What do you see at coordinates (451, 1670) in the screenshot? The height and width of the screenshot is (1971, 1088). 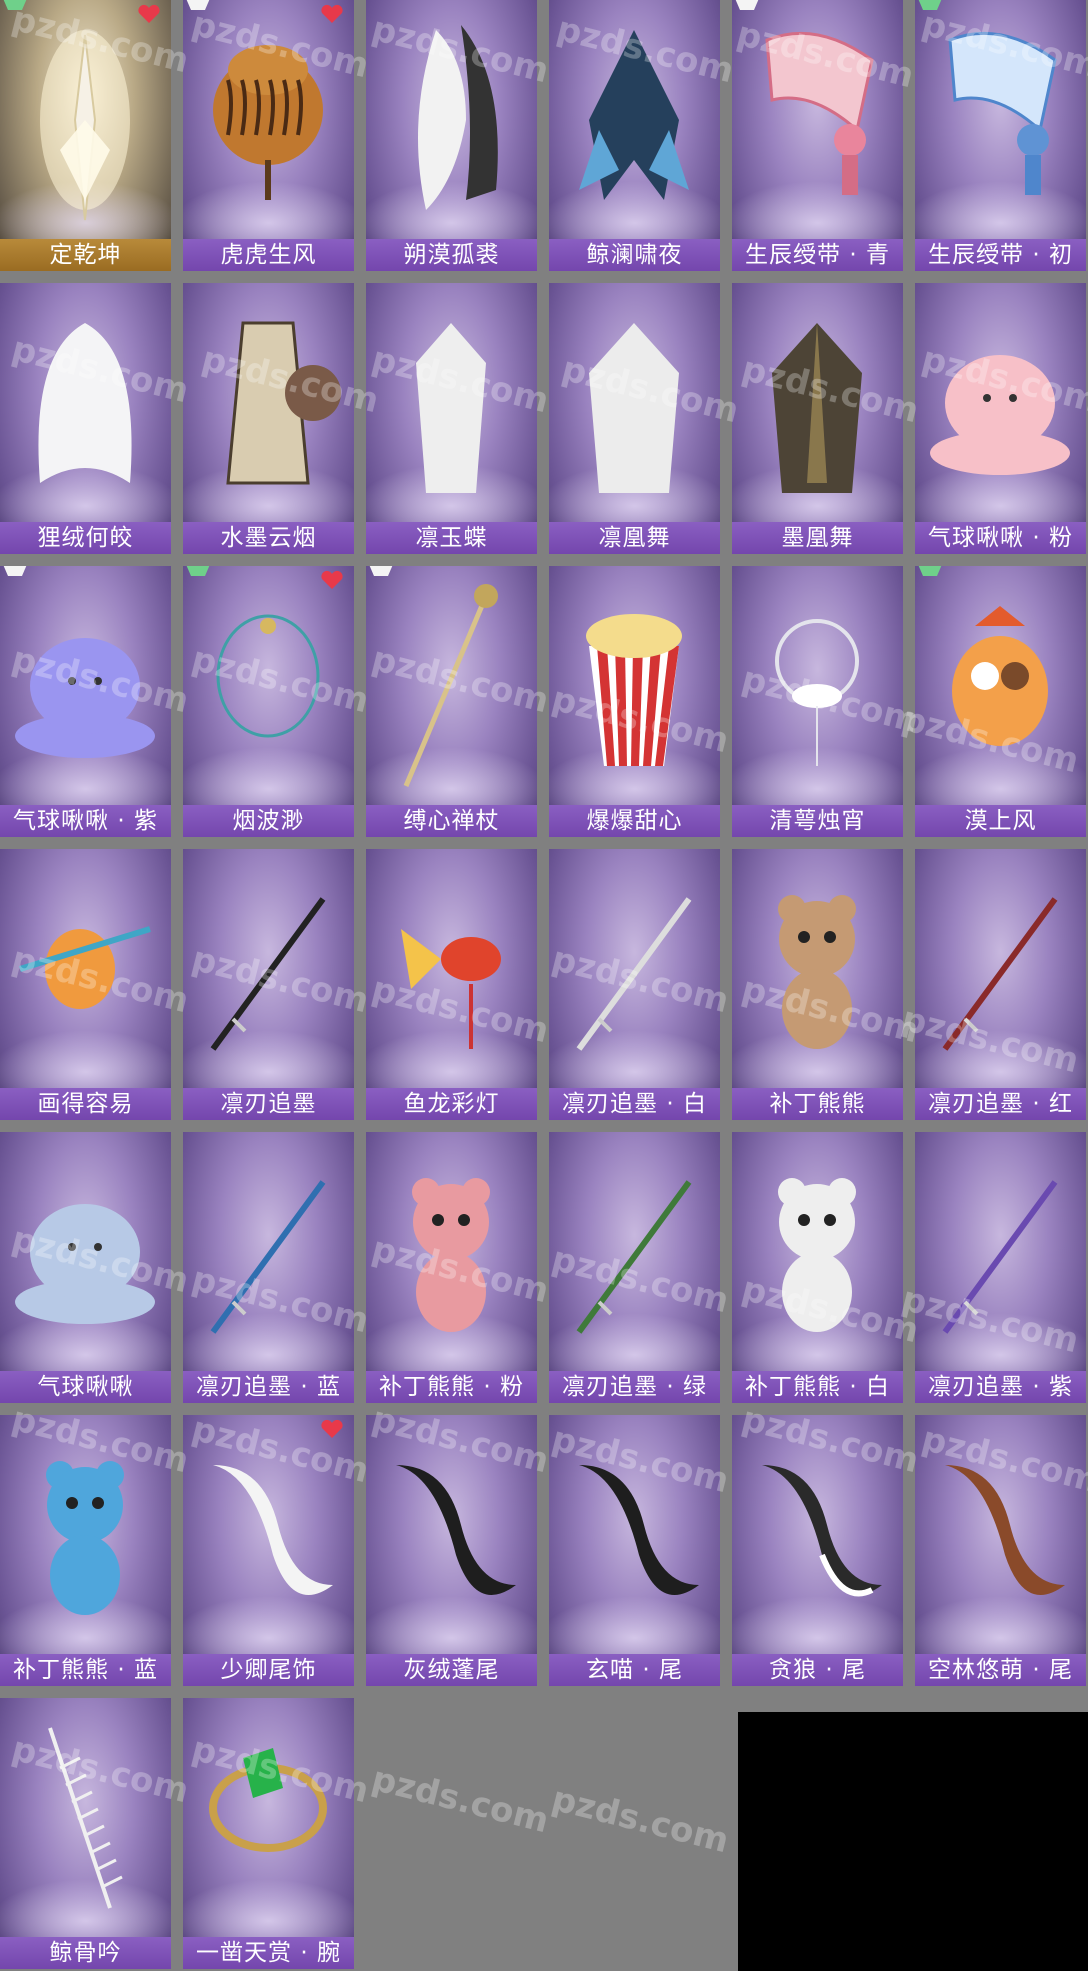 I see `item-name-label: 灰绒蓬尾` at bounding box center [451, 1670].